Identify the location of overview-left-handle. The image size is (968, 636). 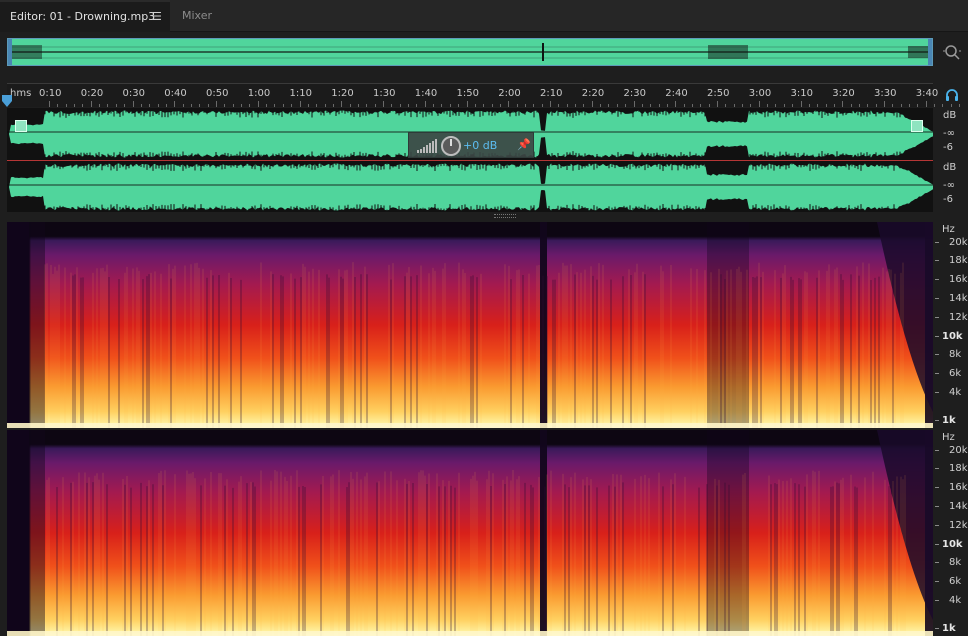
(10, 52).